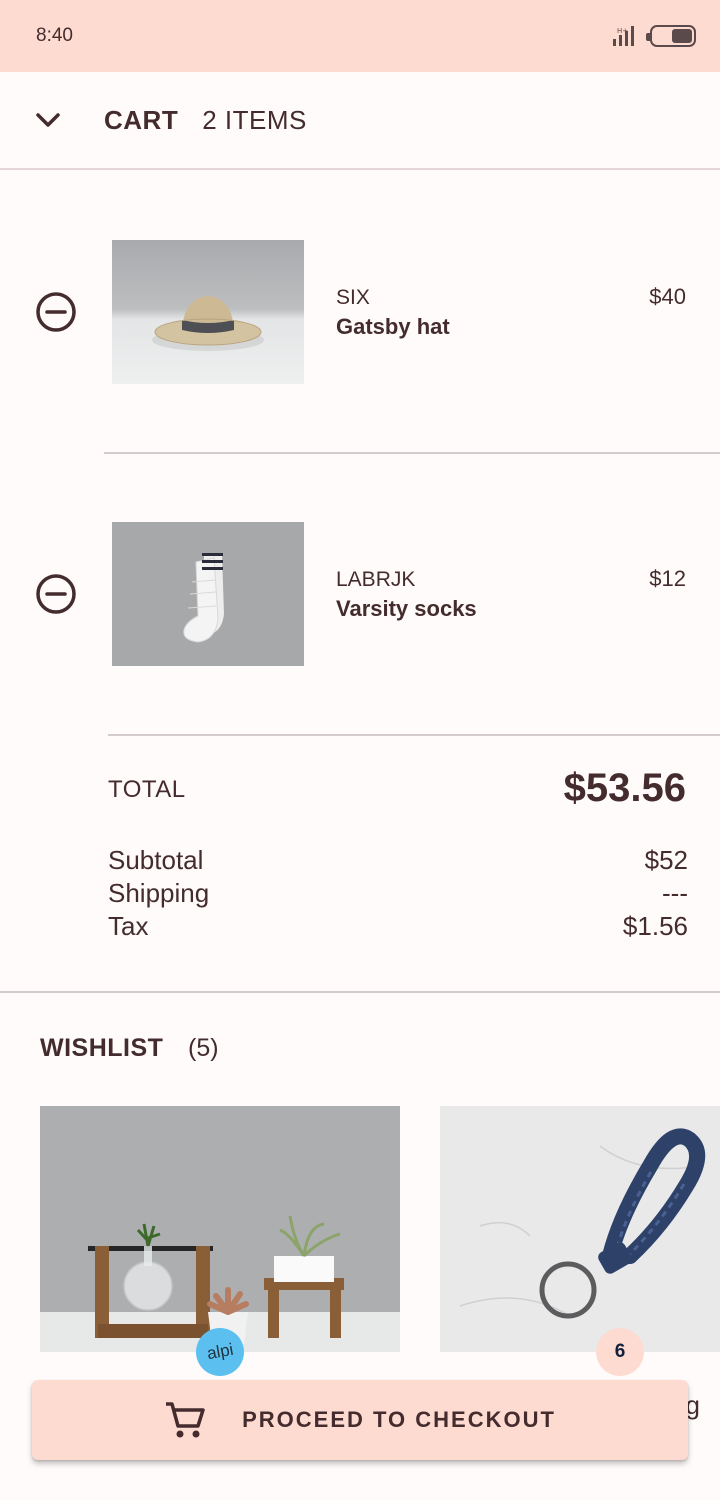  What do you see at coordinates (398, 860) in the screenshot?
I see `subtotal-row: Subtotal $52` at bounding box center [398, 860].